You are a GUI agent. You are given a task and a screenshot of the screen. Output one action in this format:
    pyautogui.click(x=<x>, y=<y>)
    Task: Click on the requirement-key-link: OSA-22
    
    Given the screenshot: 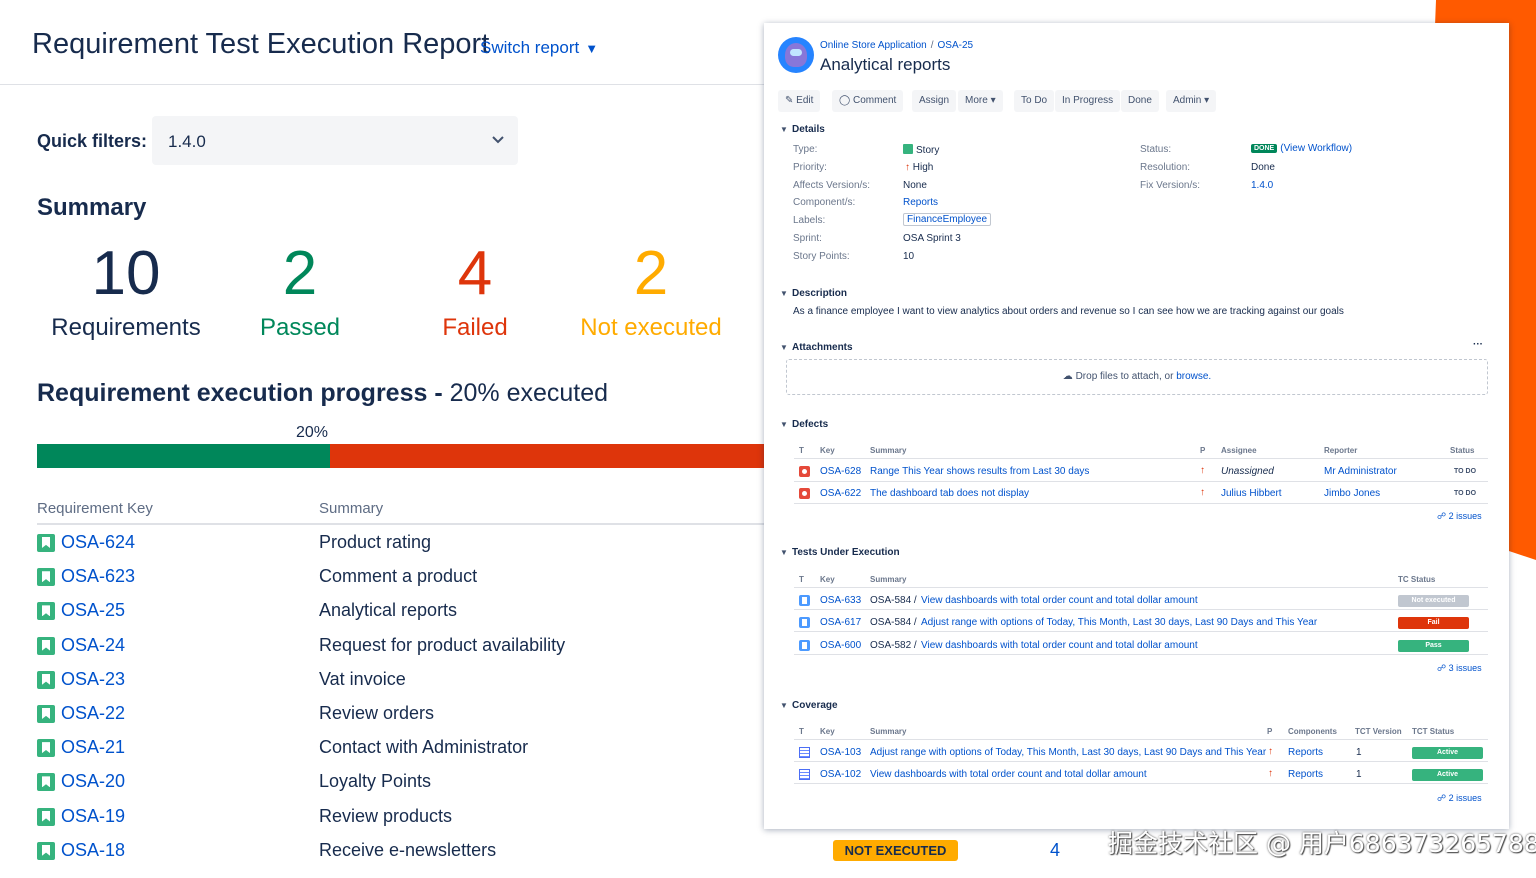 What is the action you would take?
    pyautogui.click(x=93, y=713)
    